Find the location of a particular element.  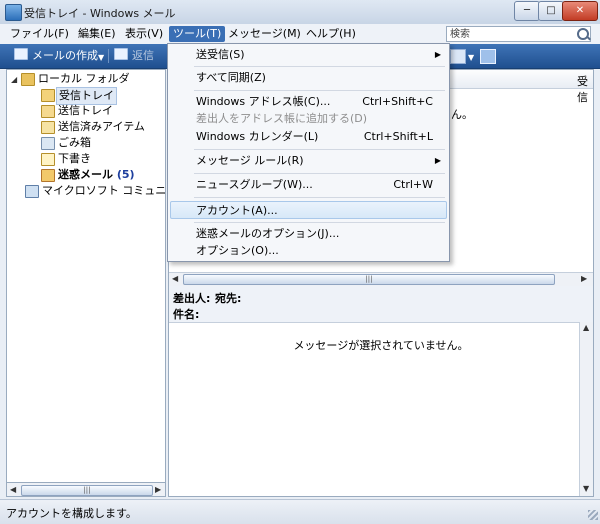

folder-outbox-label: 送信トレイ is located at coordinates (85, 110).